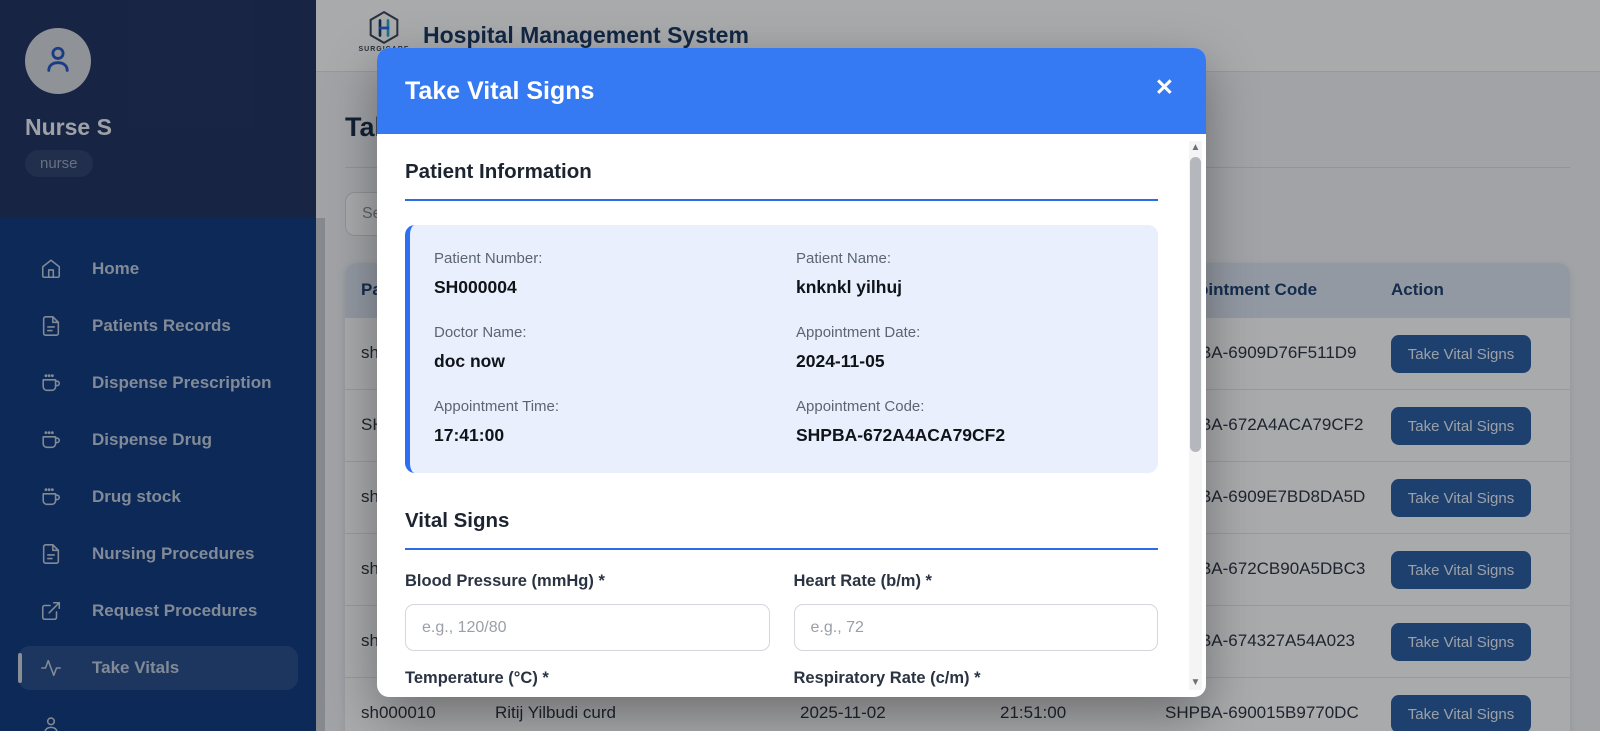  What do you see at coordinates (975, 627) in the screenshot?
I see `vital-input-heart-rate` at bounding box center [975, 627].